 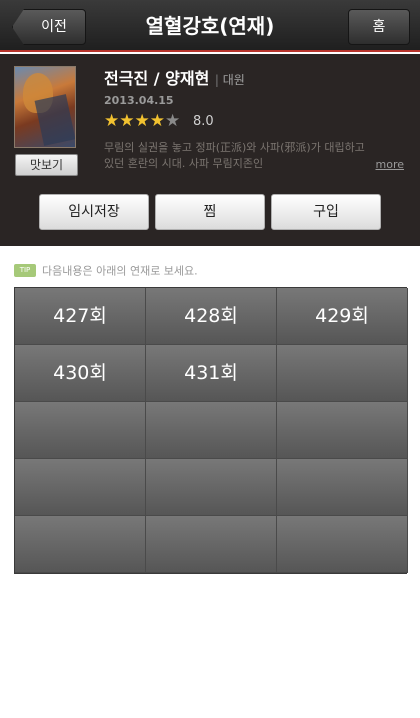 What do you see at coordinates (139, 100) in the screenshot?
I see `publish-date: 2013.04.15` at bounding box center [139, 100].